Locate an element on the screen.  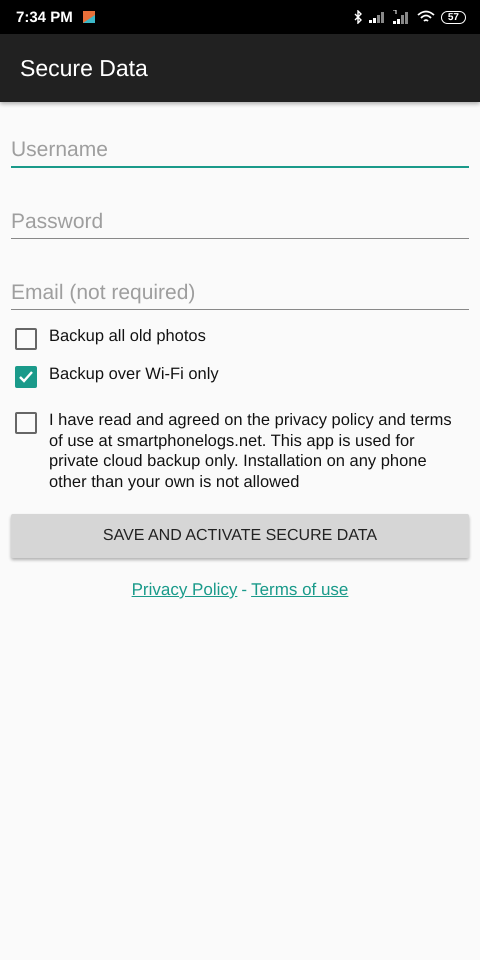
privacy-policy-link: Privacy Policy is located at coordinates (185, 590).